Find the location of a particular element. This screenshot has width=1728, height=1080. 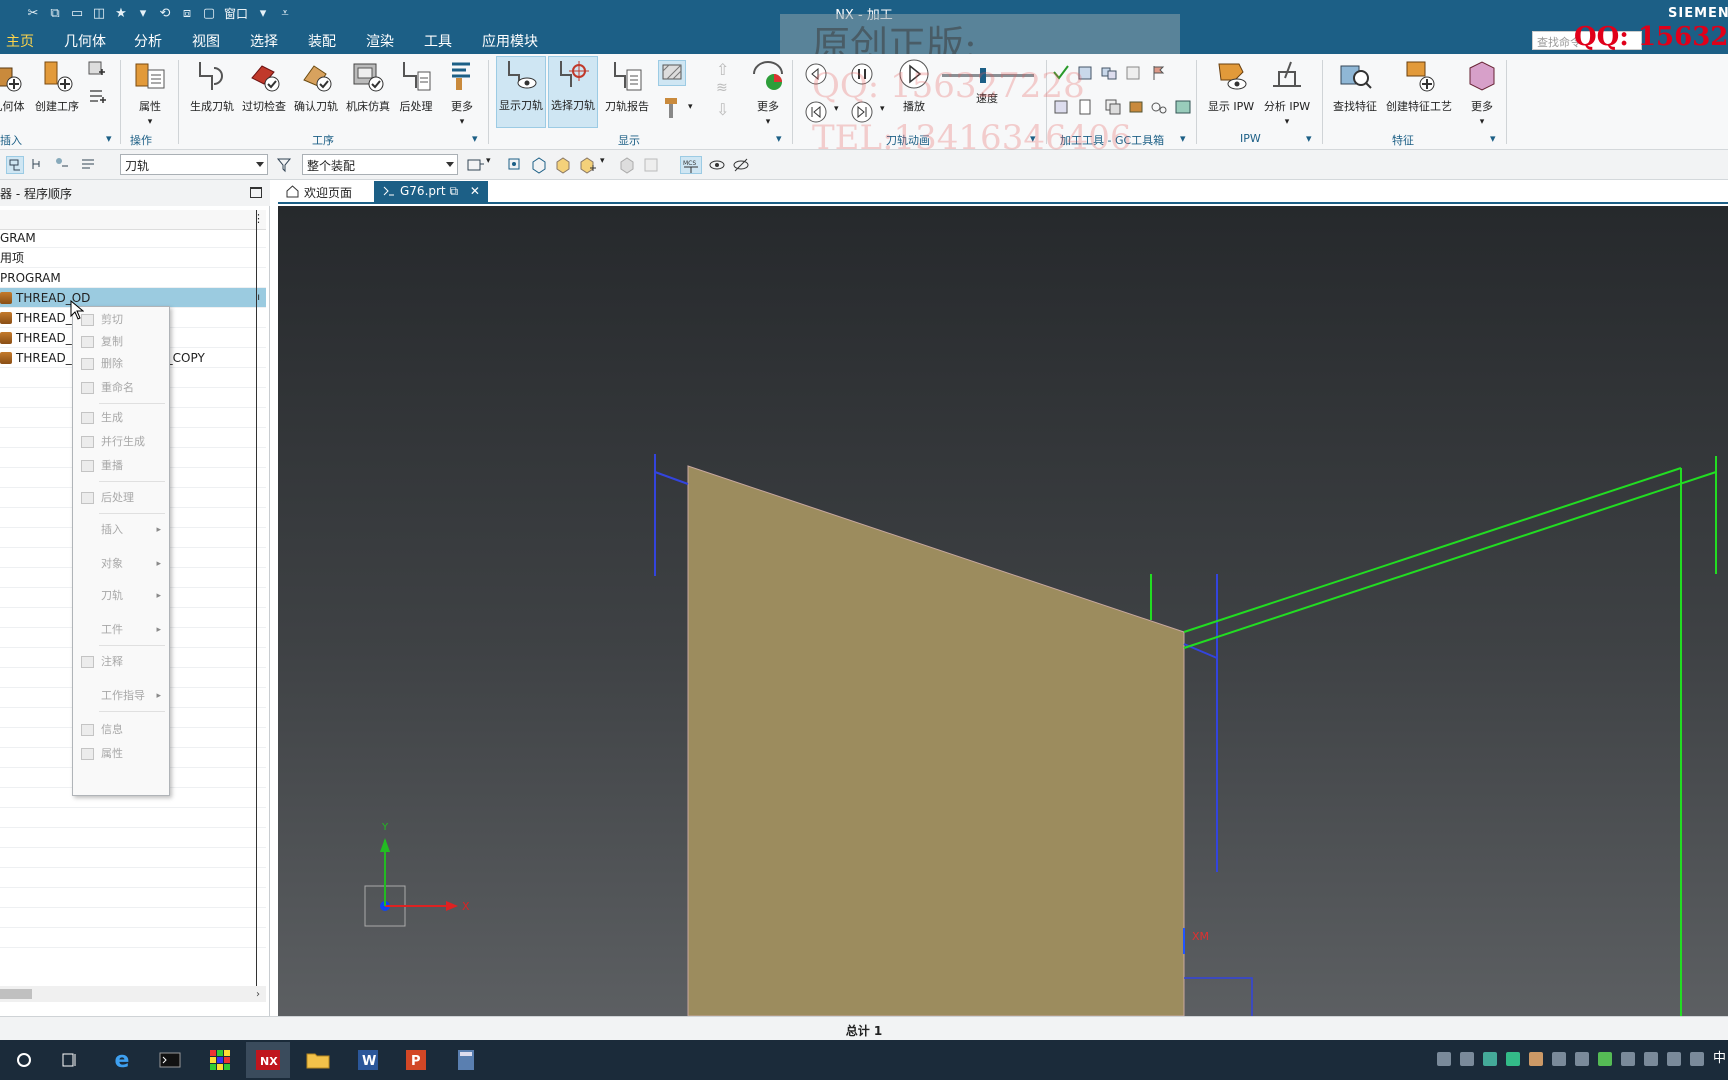

tool-display-icon is located at coordinates (671, 108).